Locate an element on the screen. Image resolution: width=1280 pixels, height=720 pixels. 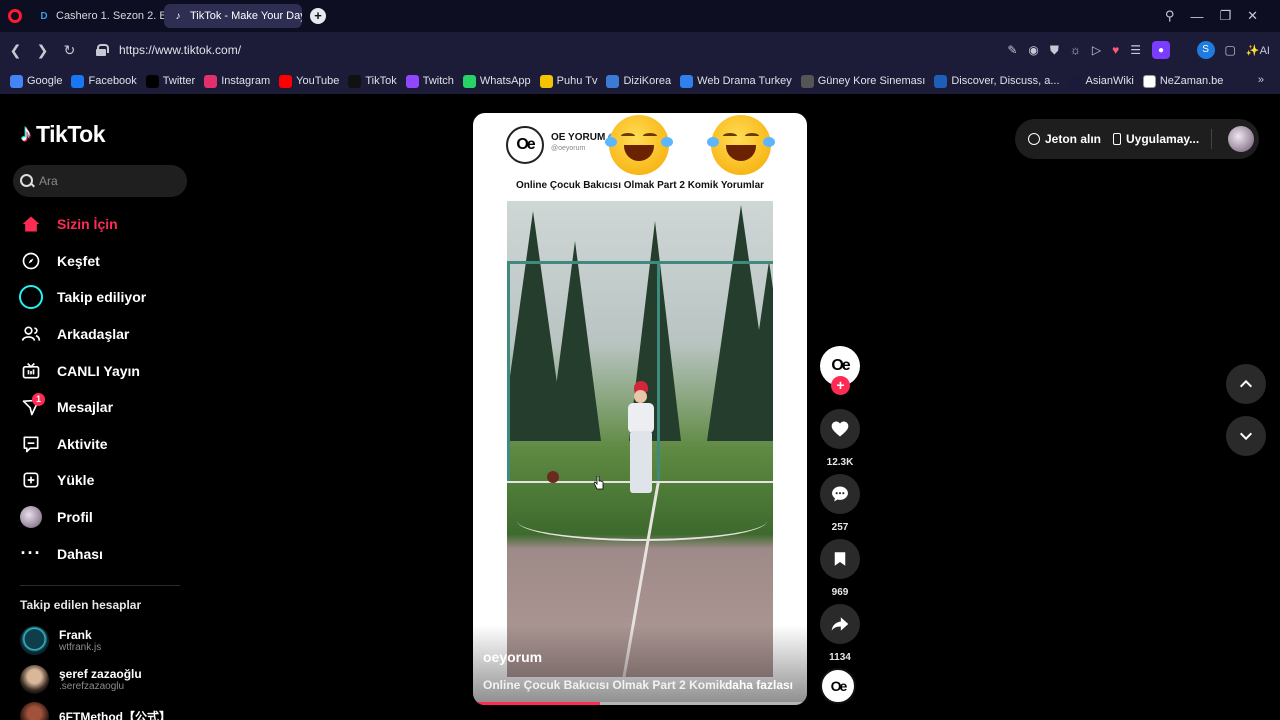
video-progress-bar is located at coordinates (640, 703).